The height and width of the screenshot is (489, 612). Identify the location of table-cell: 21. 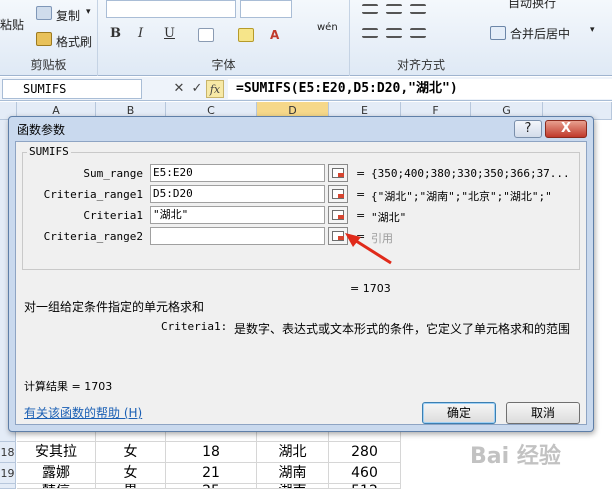
(211, 473).